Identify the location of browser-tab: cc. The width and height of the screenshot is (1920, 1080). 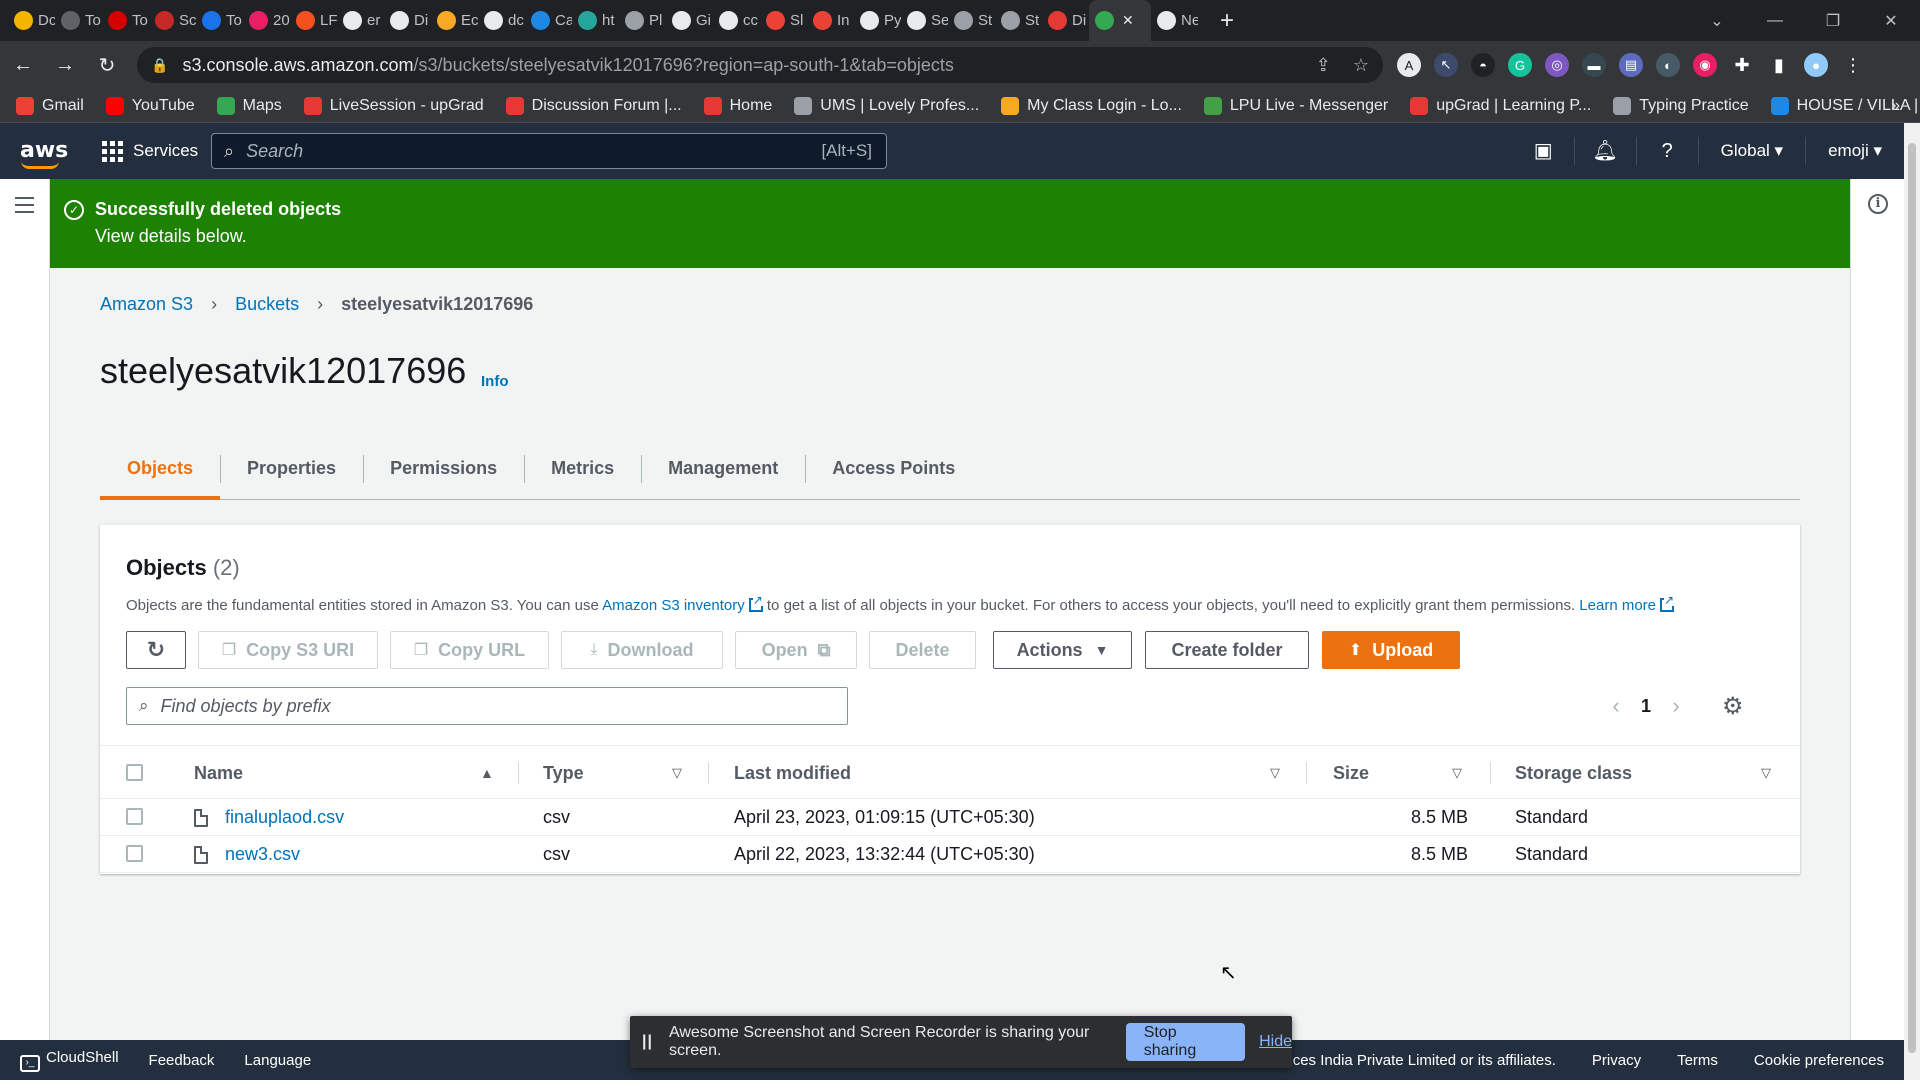
(736, 20).